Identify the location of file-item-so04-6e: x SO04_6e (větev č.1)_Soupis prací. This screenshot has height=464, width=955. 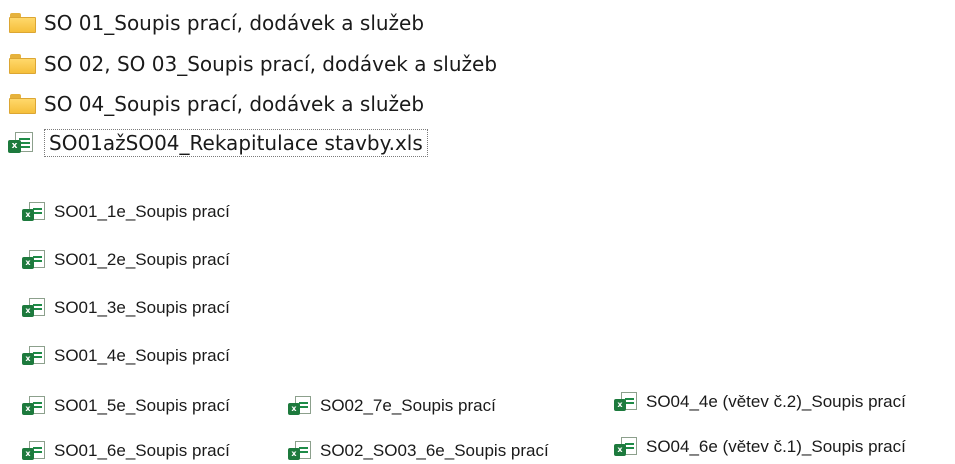
(760, 447).